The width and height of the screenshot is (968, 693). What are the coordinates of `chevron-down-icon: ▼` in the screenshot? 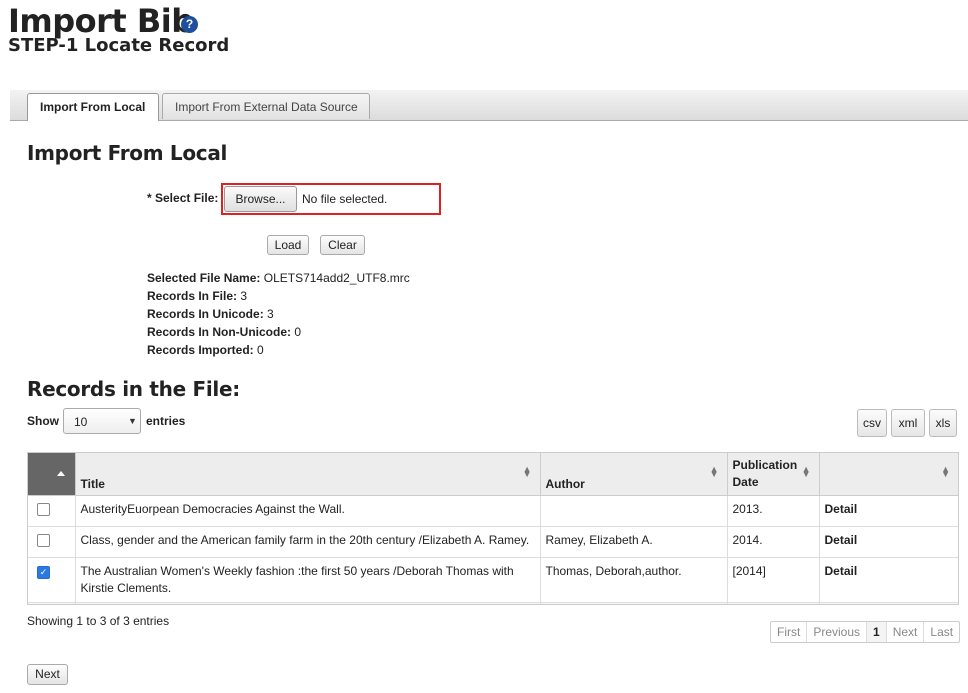 It's located at (132, 421).